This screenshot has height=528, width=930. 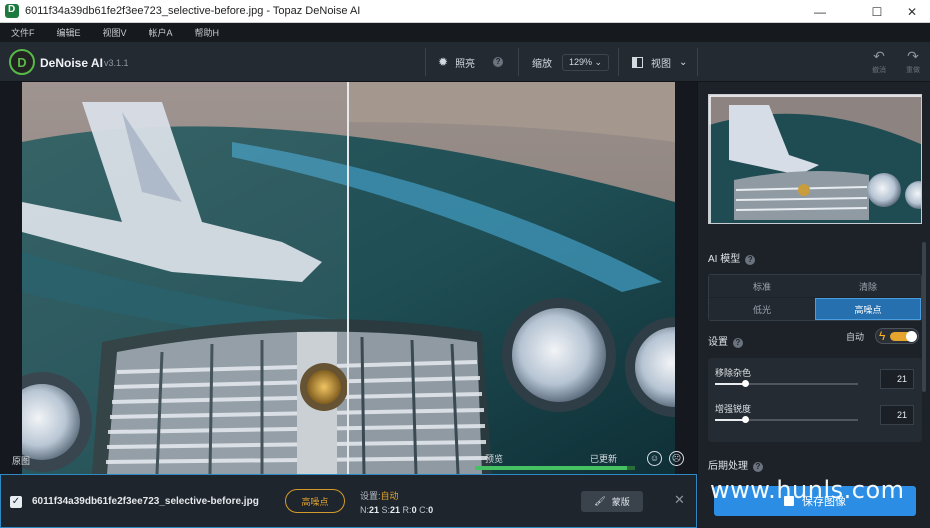 I want to click on sun-icon: ✹, so click(x=443, y=62).